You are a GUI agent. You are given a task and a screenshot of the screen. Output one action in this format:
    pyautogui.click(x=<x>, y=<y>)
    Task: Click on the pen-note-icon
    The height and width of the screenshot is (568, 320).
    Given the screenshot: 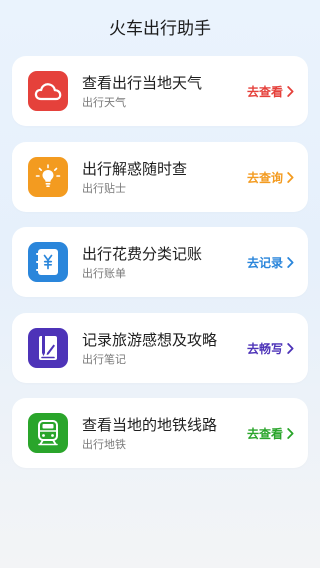 What is the action you would take?
    pyautogui.click(x=48, y=348)
    